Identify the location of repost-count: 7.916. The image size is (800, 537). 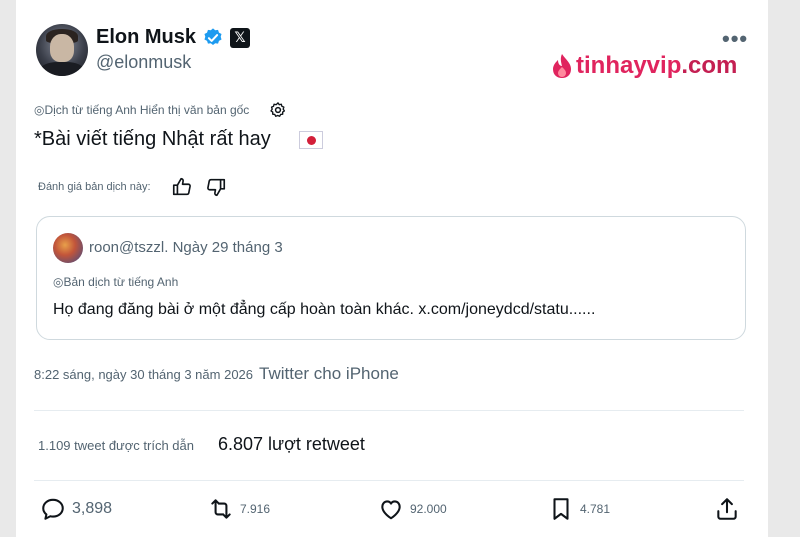
(255, 509).